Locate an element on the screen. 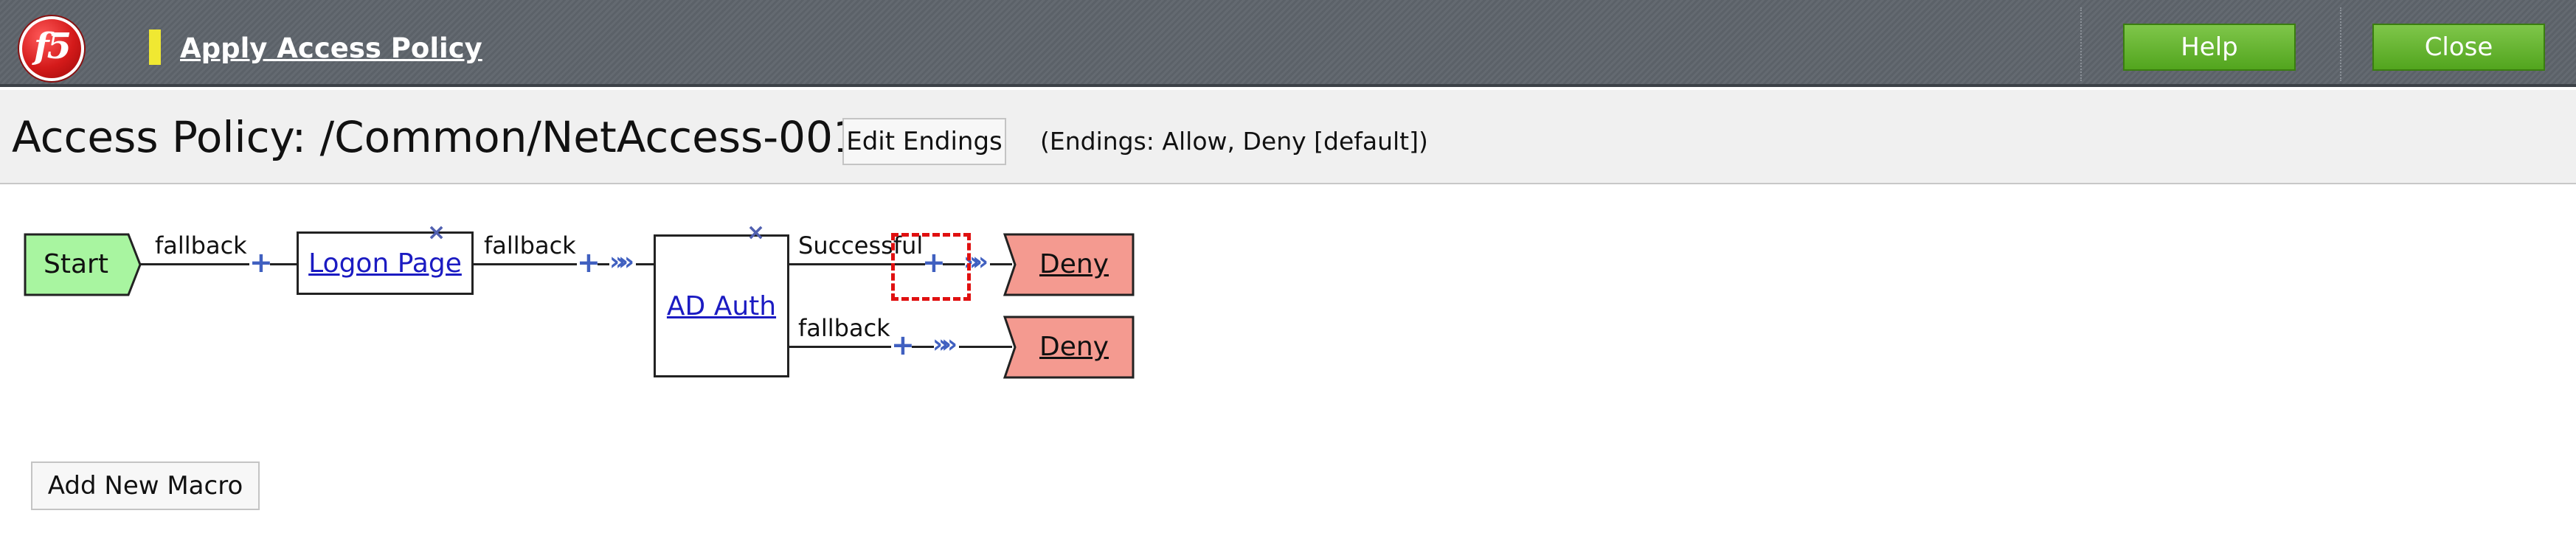 The width and height of the screenshot is (2576, 547). ad-auth-node: AD Auth is located at coordinates (722, 305).